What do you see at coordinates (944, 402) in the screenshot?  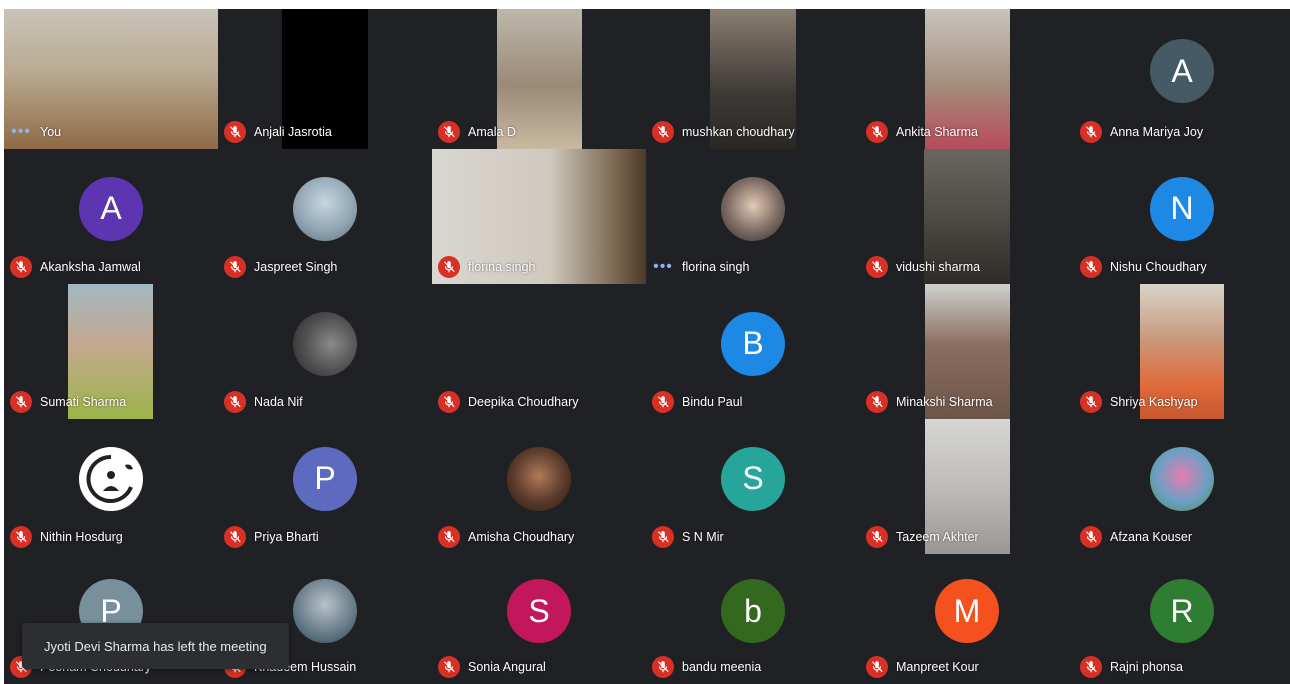 I see `participant-name: Minakshi Sharma` at bounding box center [944, 402].